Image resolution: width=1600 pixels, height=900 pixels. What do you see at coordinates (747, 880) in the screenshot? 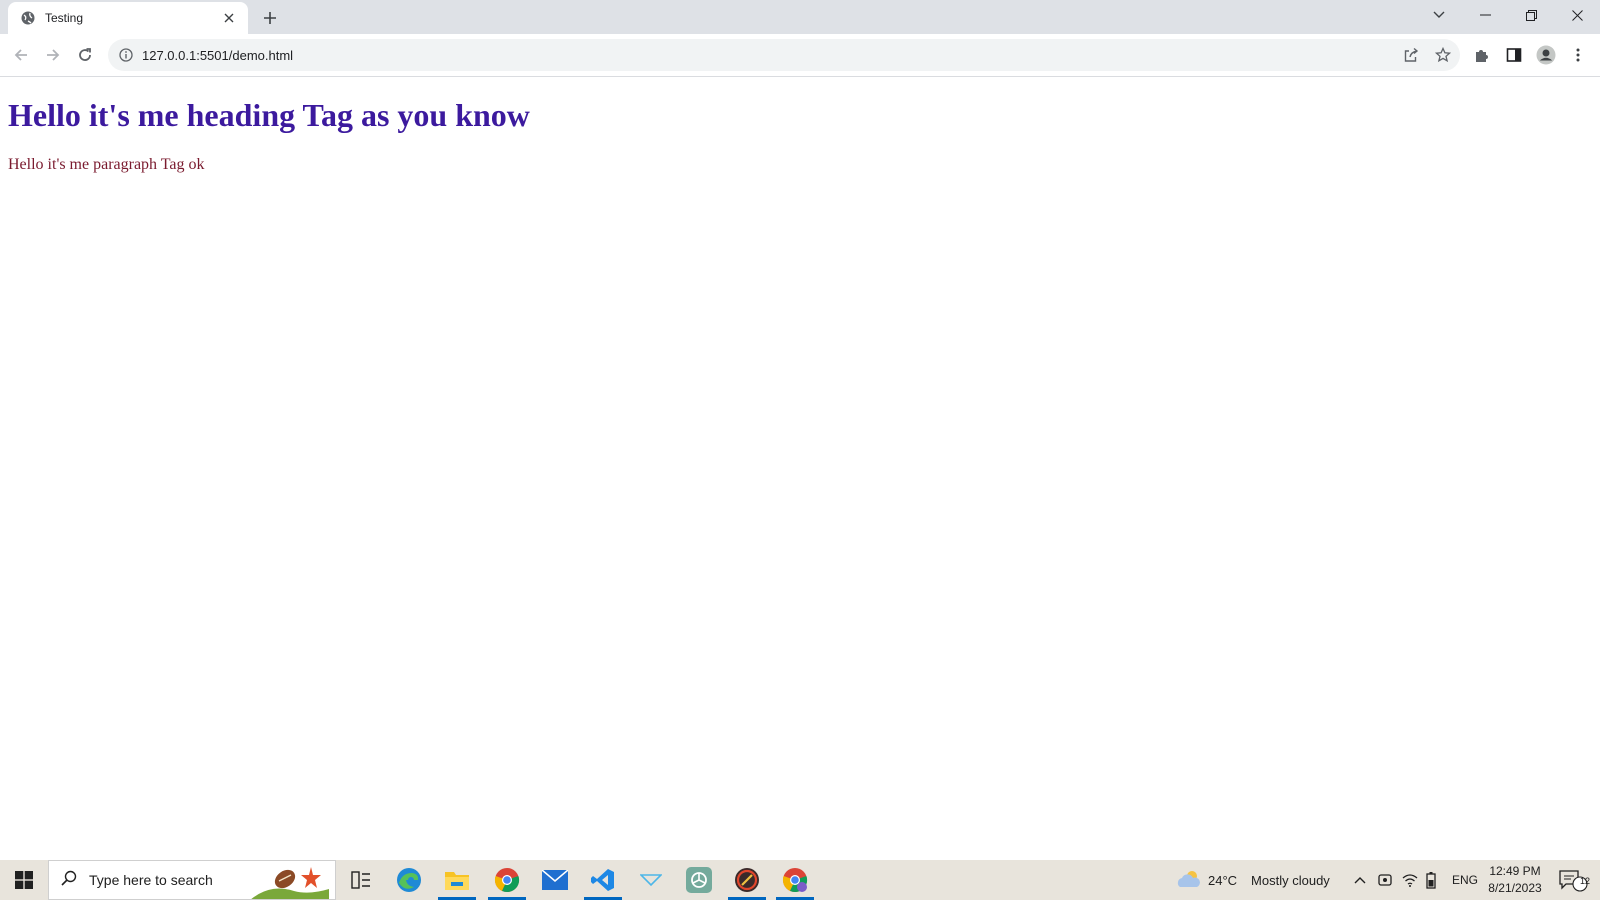
I see `app-round-red-icon` at bounding box center [747, 880].